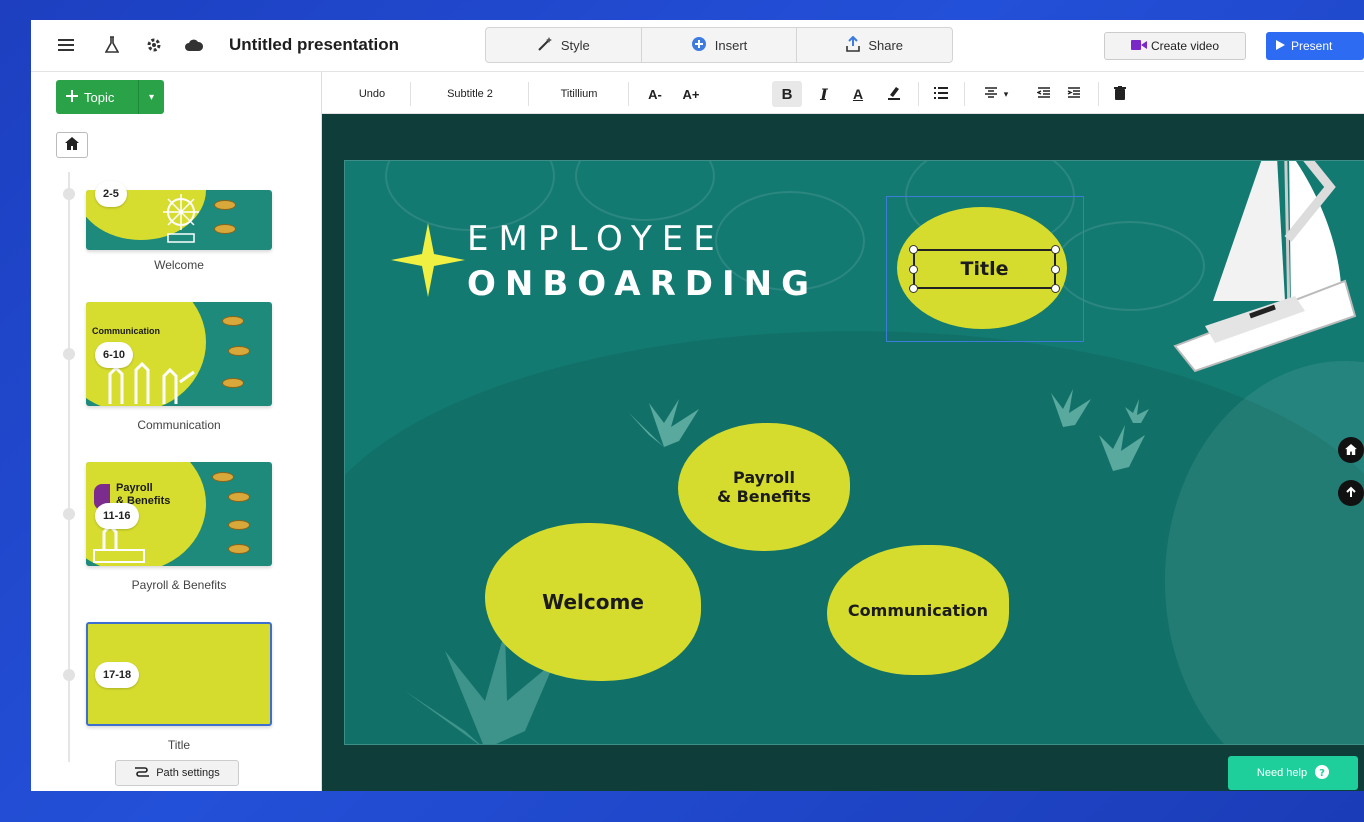  What do you see at coordinates (1185, 46) in the screenshot?
I see `create-video-label: Create video` at bounding box center [1185, 46].